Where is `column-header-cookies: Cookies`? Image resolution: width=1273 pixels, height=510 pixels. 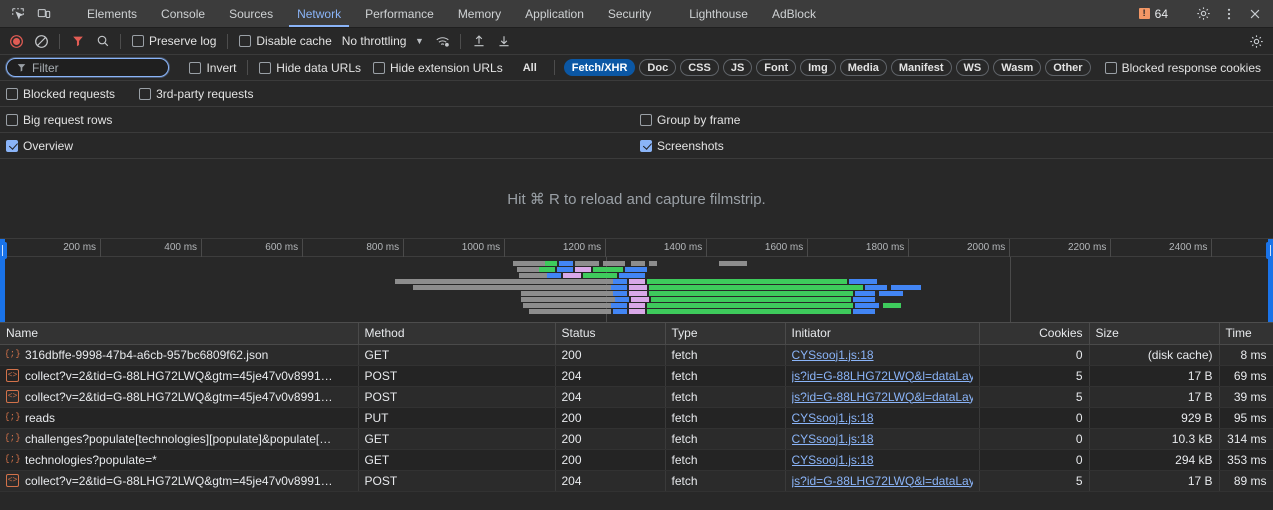 column-header-cookies: Cookies is located at coordinates (1034, 334).